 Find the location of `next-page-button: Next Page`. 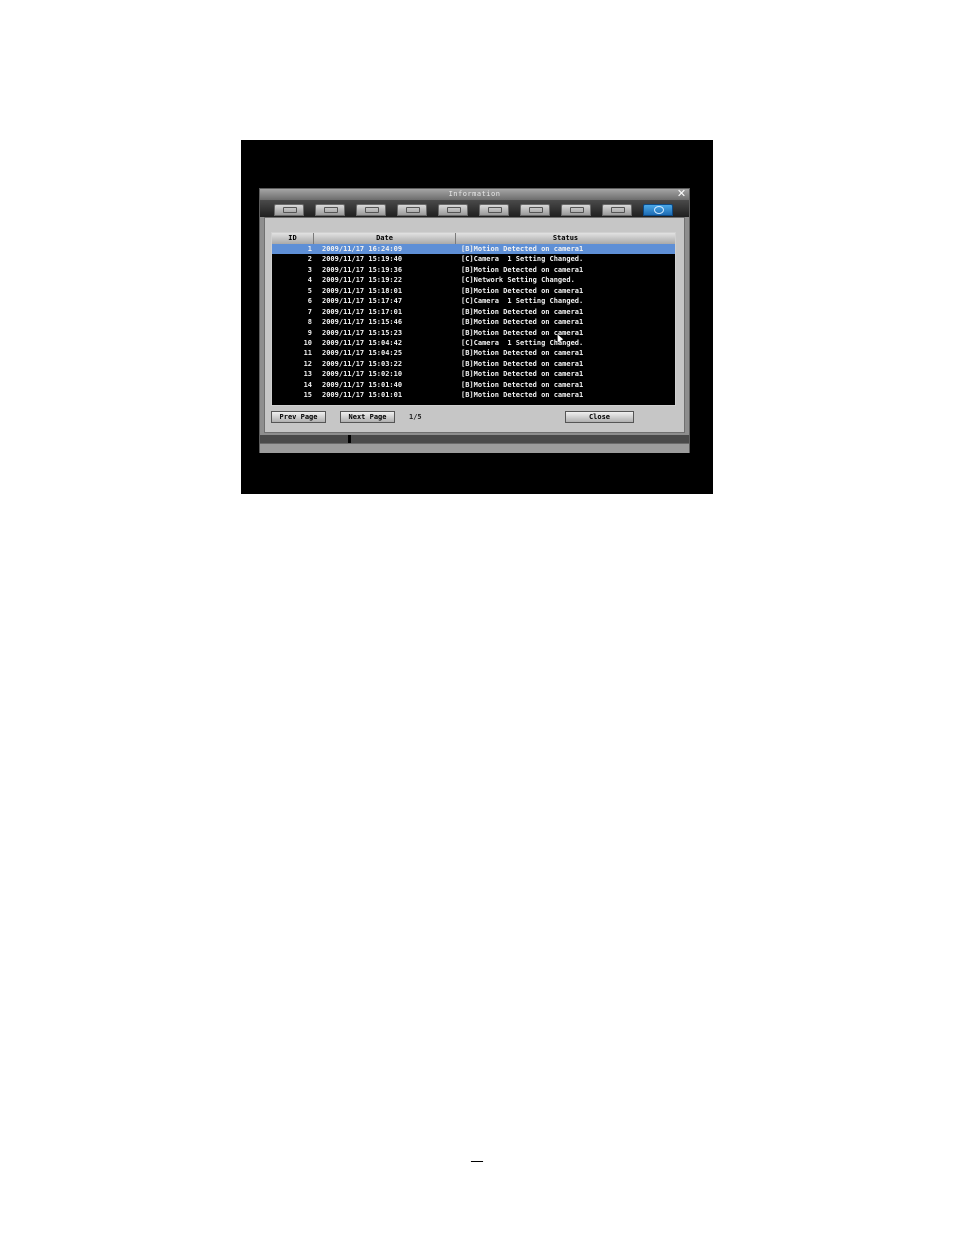

next-page-button: Next Page is located at coordinates (367, 417).